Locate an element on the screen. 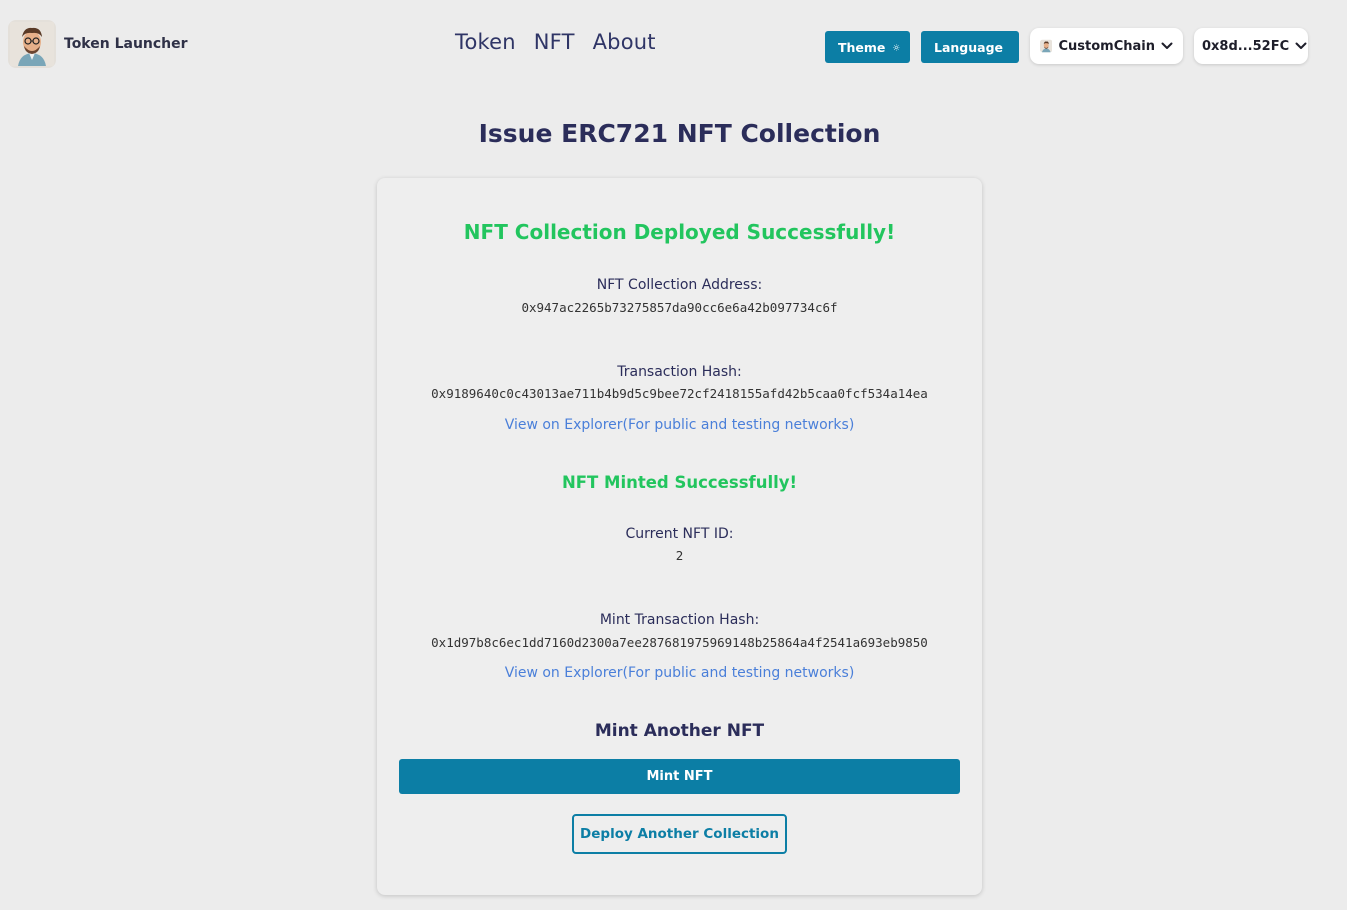 This screenshot has height=910, width=1347. chain-selector: CustomChain is located at coordinates (1106, 46).